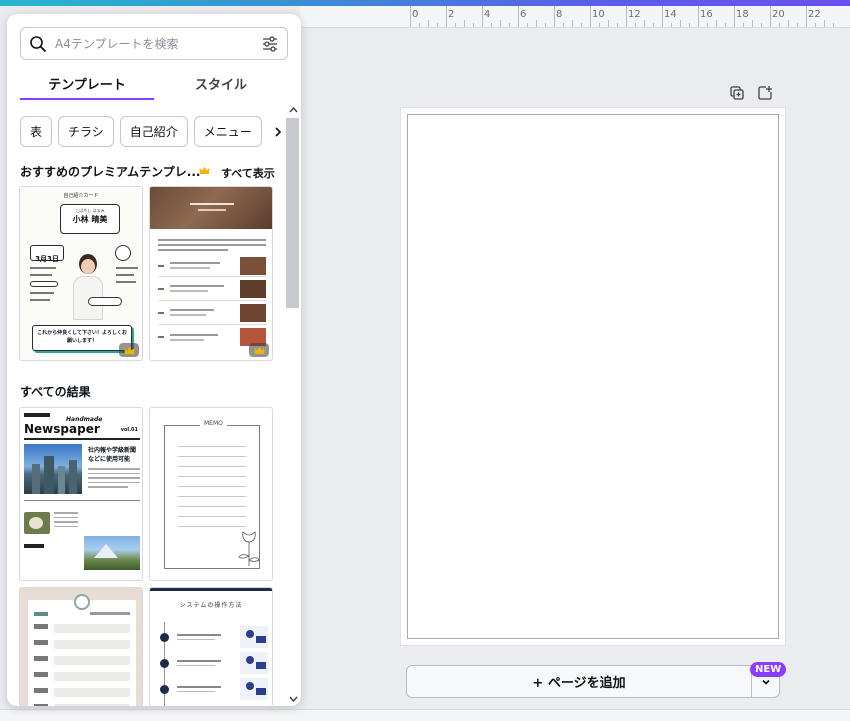 The image size is (850, 721). What do you see at coordinates (62, 429) in the screenshot?
I see `thumb-news-title: Newspaper` at bounding box center [62, 429].